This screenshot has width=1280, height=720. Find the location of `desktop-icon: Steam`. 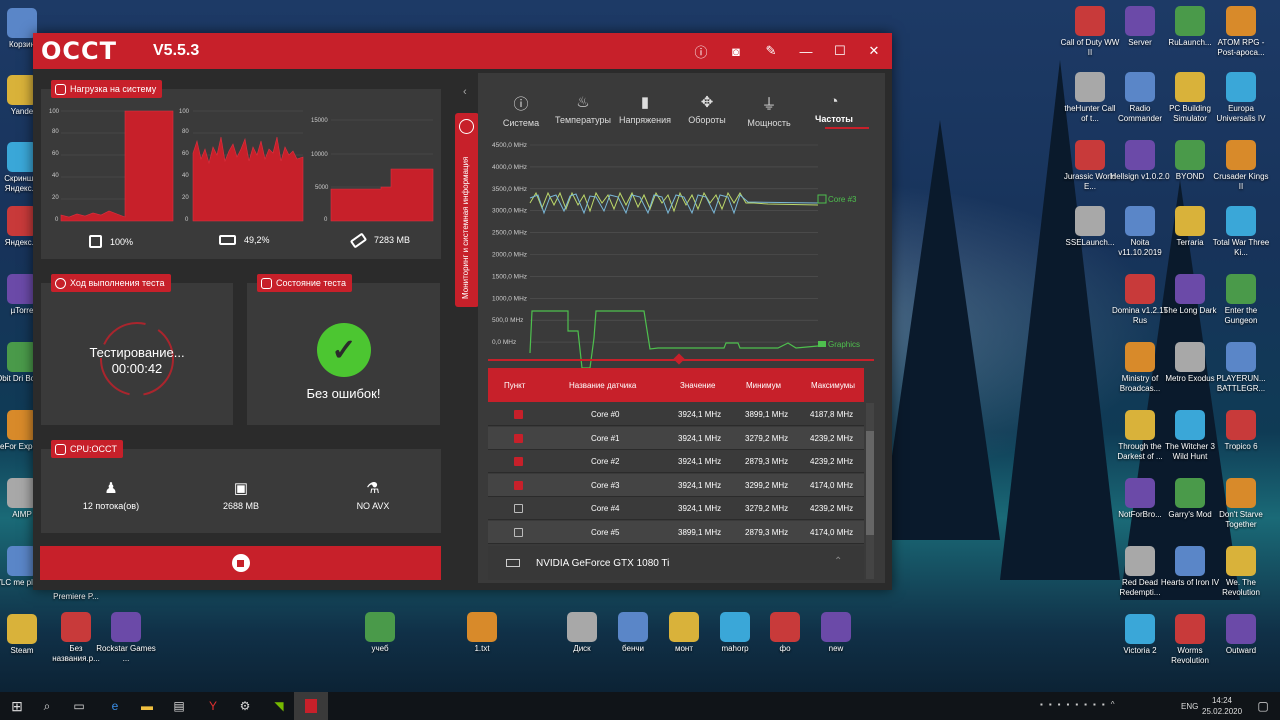

desktop-icon: Steam is located at coordinates (26, 635).